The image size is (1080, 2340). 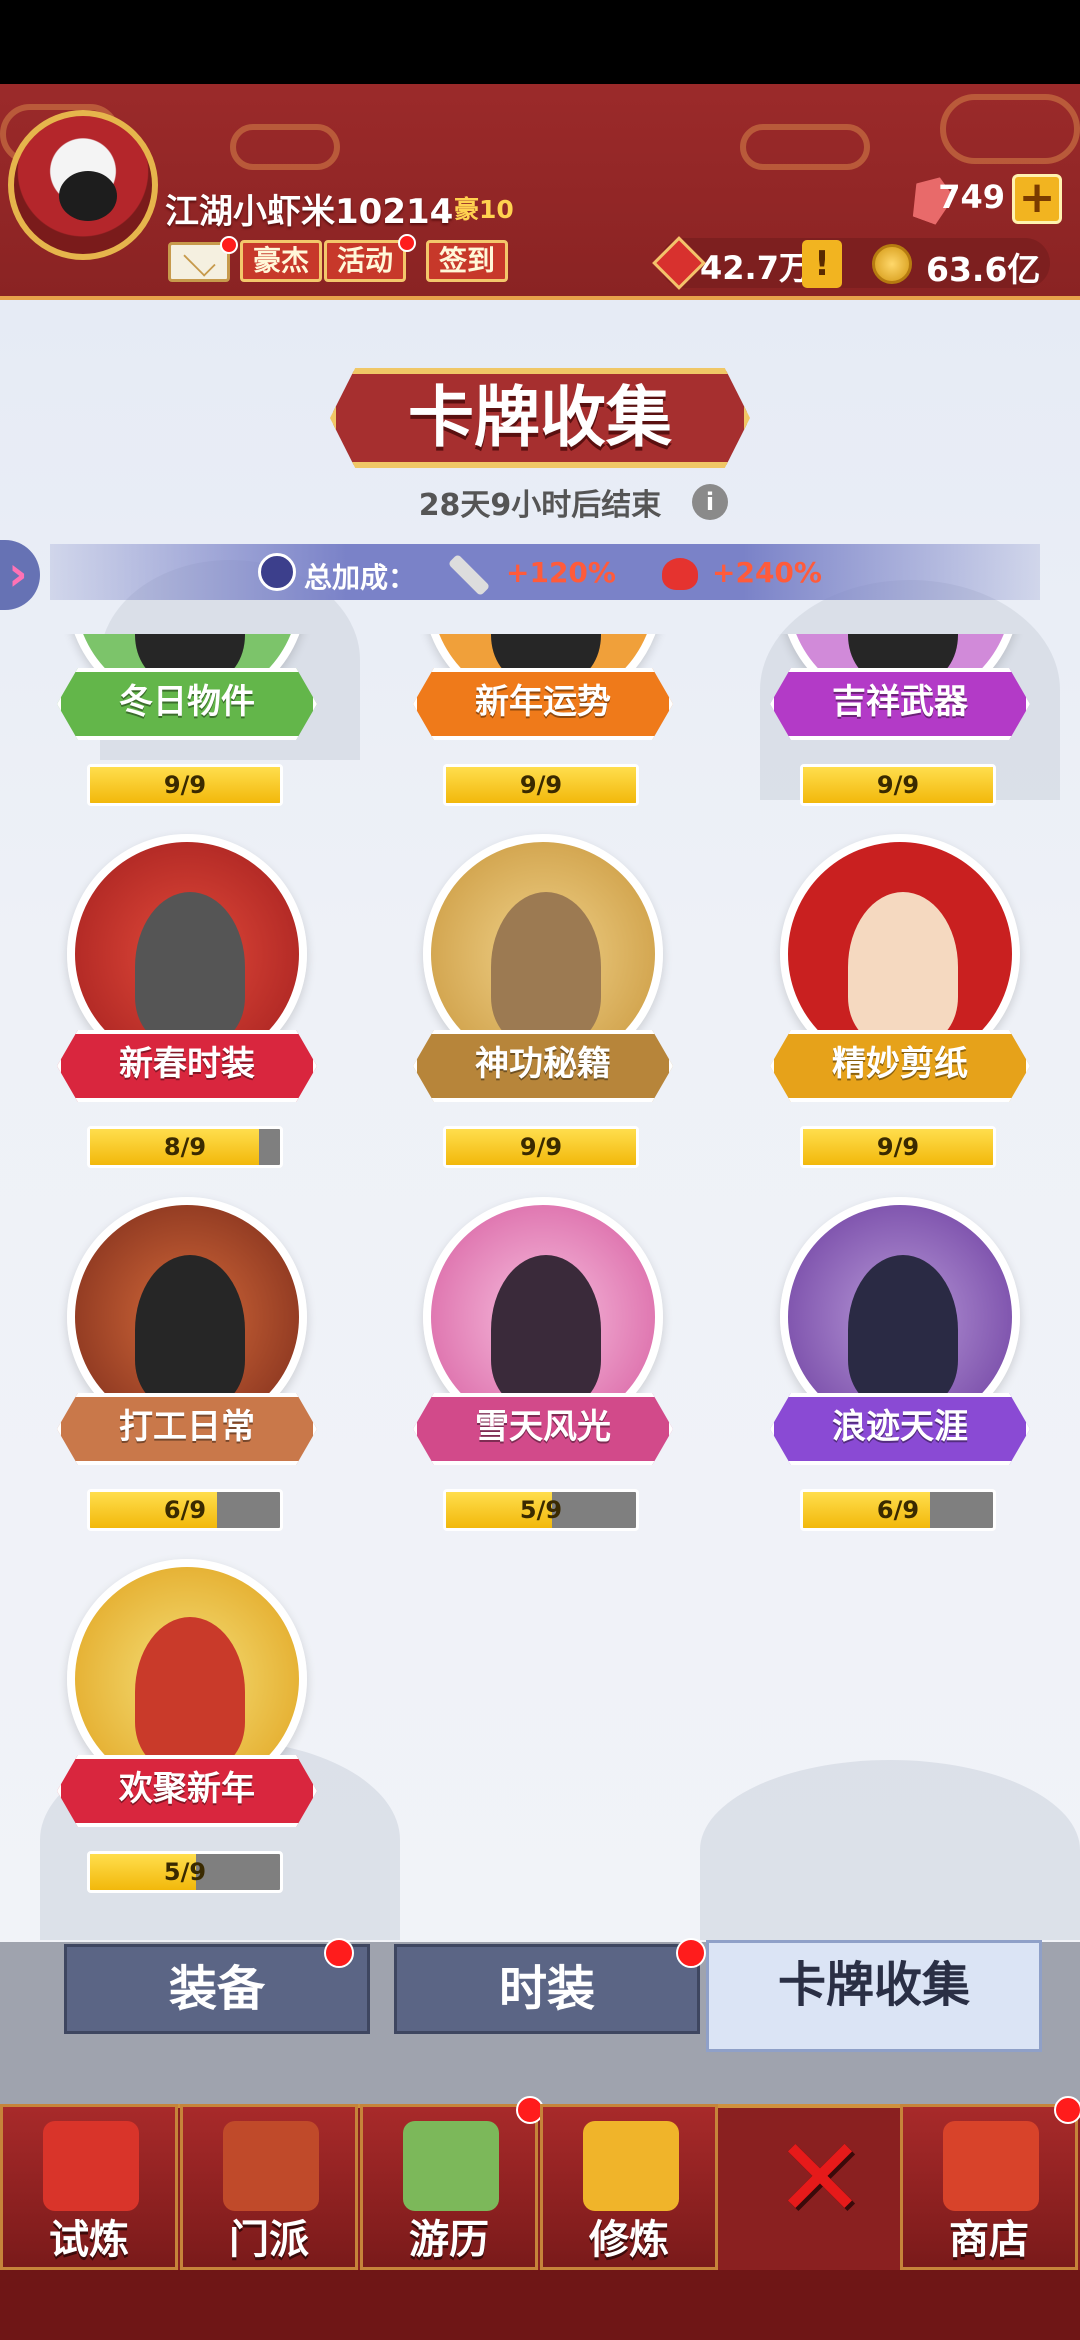 What do you see at coordinates (680, 574) in the screenshot?
I see `heart-icon` at bounding box center [680, 574].